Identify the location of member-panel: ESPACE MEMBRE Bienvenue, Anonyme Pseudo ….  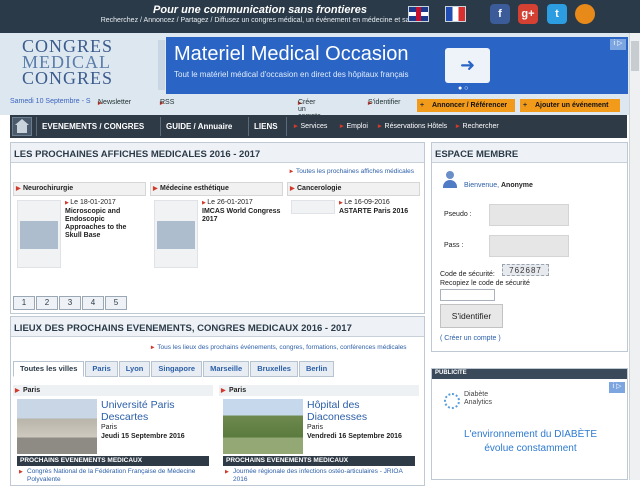
(529, 247).